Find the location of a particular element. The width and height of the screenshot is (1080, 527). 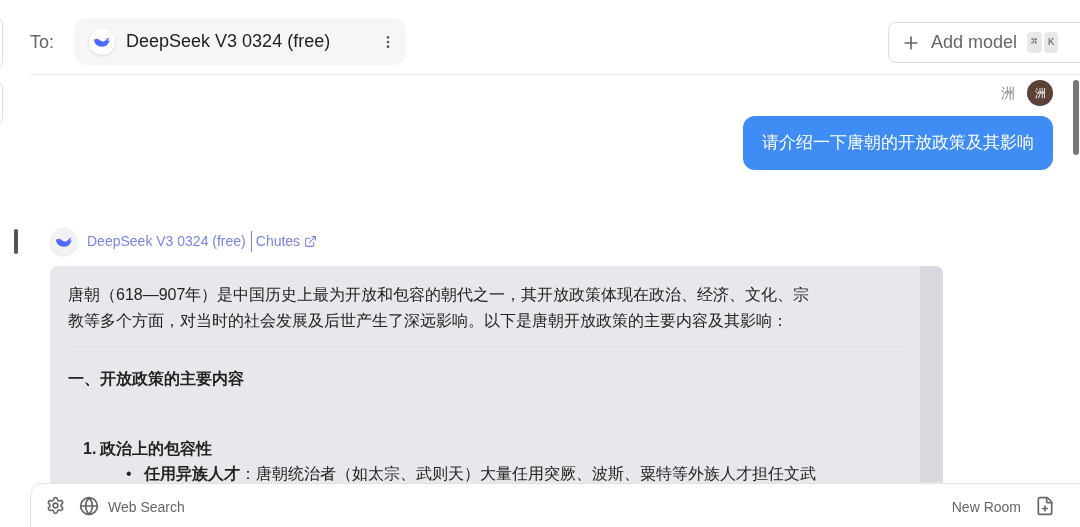

to-label: To: is located at coordinates (42, 42).